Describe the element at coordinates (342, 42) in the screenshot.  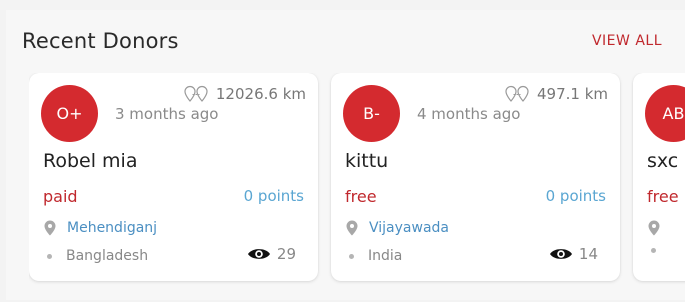
I see `section-header: Recent Donors VIEW ALL` at that location.